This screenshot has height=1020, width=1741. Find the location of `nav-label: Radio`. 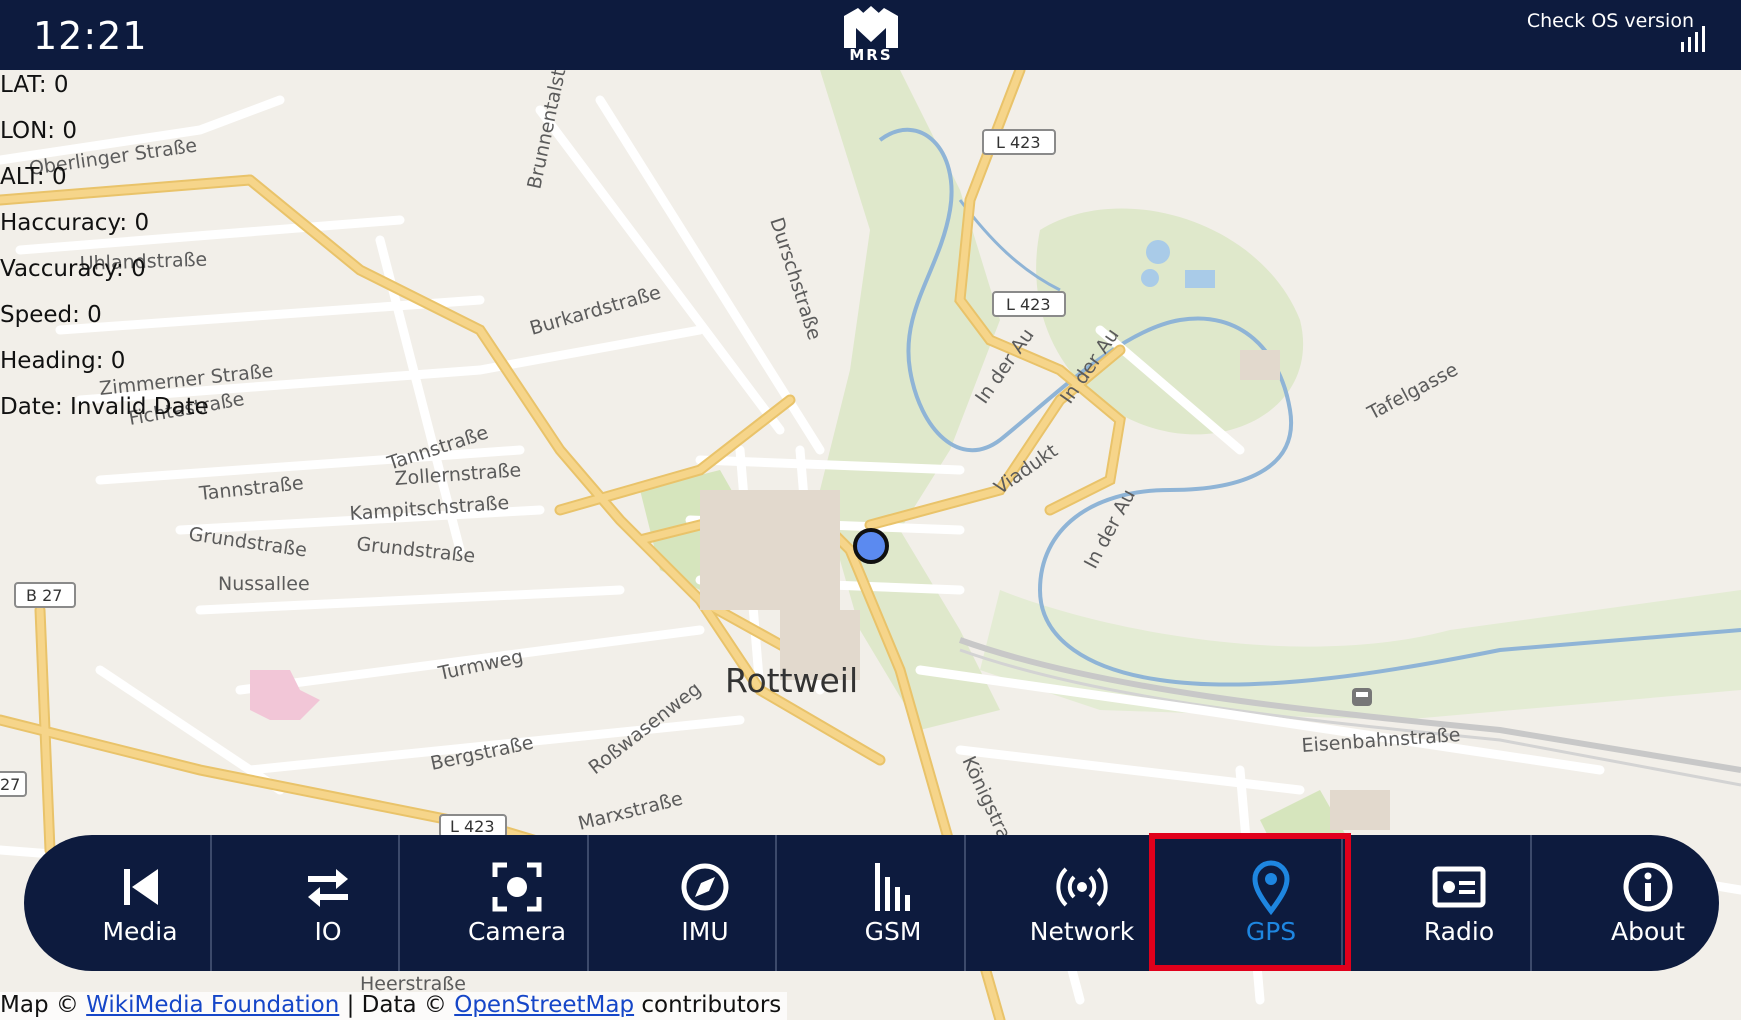

nav-label: Radio is located at coordinates (1459, 931).